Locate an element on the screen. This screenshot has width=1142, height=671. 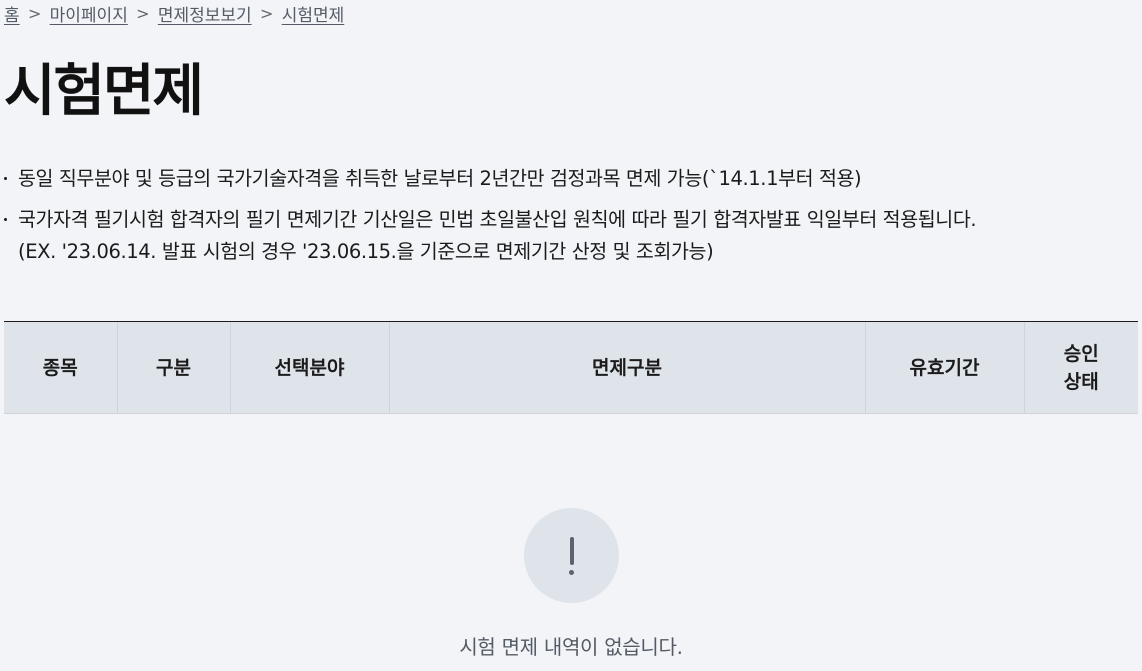
column-header-valid-period: 유효기간 is located at coordinates (945, 368).